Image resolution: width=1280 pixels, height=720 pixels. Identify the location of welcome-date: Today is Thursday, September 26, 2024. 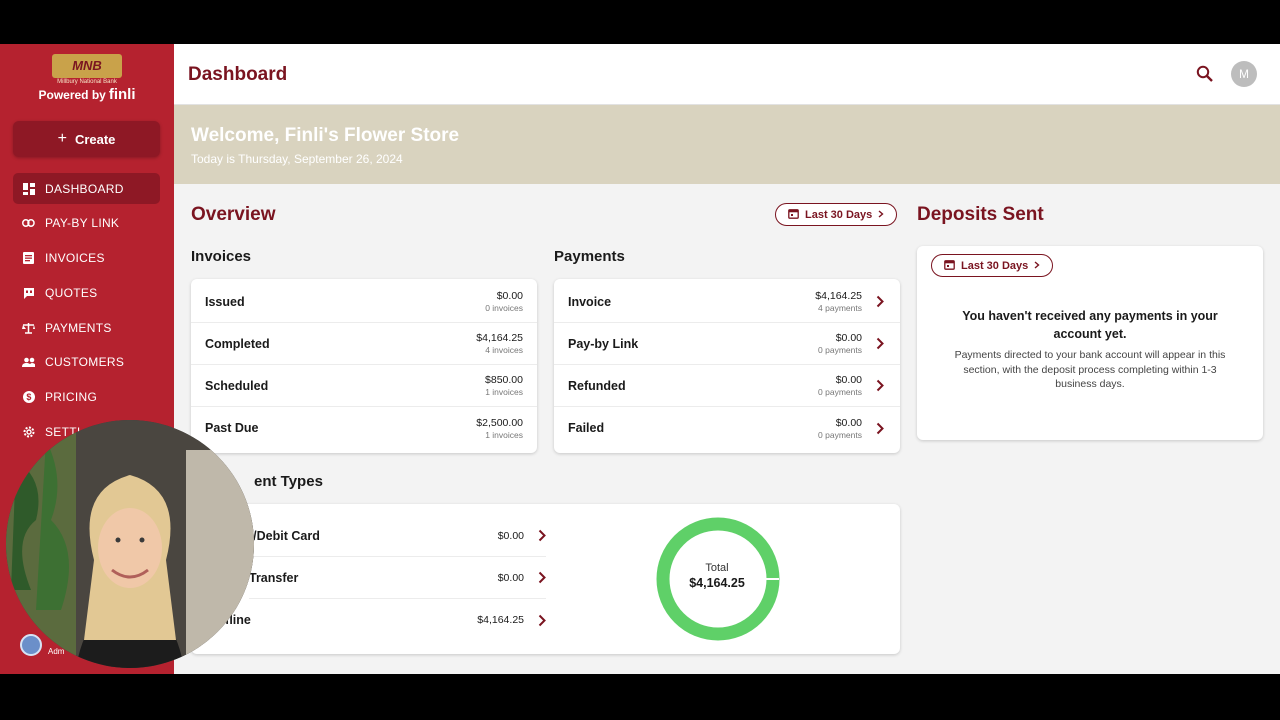
(297, 159).